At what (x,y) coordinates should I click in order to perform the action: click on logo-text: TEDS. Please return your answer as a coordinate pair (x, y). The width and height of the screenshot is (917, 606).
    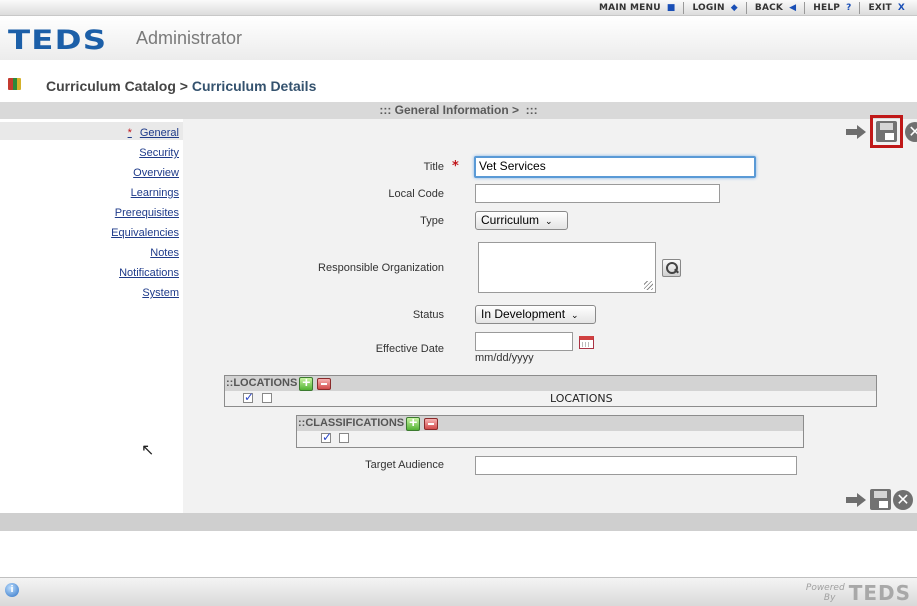
    Looking at the image, I should click on (58, 40).